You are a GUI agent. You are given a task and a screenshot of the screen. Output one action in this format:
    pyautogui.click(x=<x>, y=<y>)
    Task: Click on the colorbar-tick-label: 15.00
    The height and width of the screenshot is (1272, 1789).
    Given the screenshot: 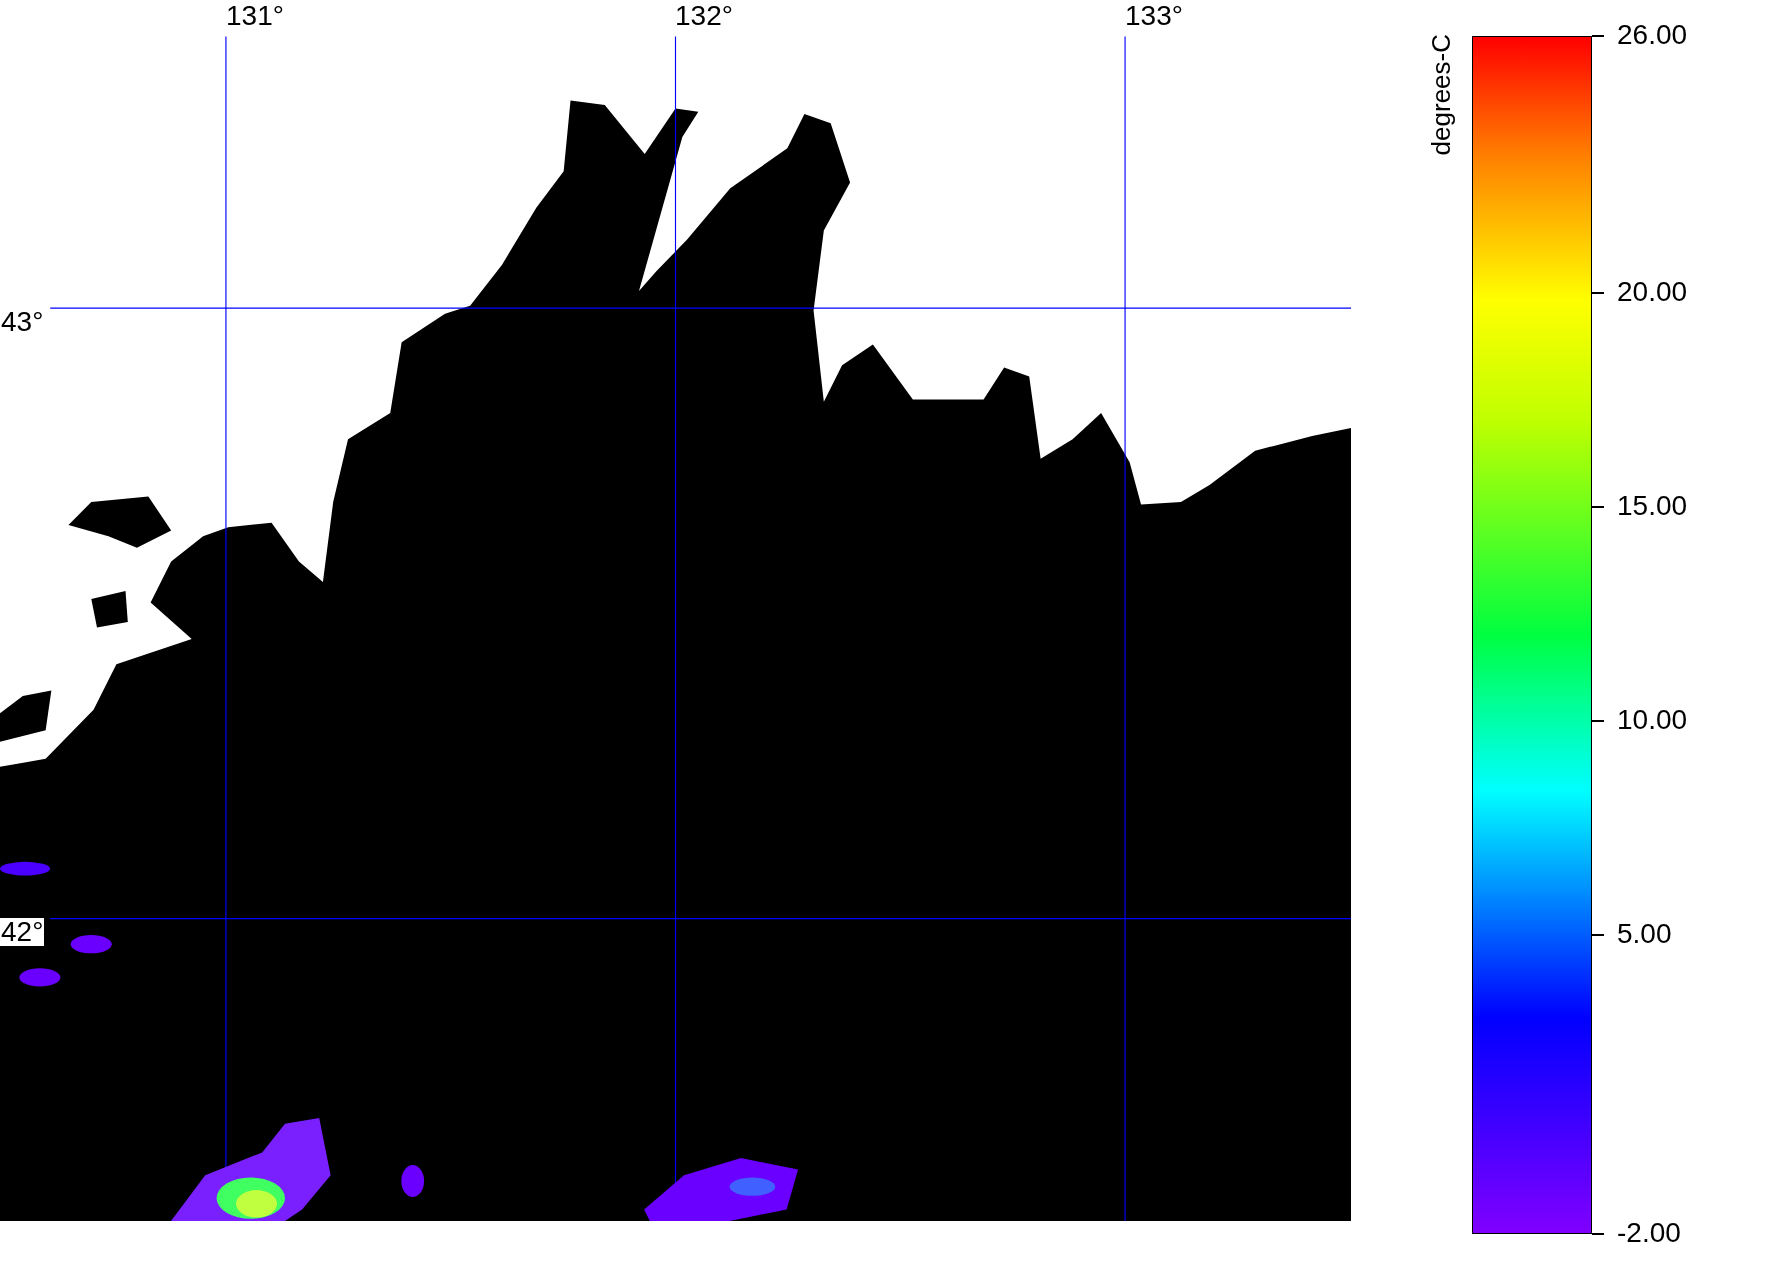 What is the action you would take?
    pyautogui.click(x=1652, y=505)
    